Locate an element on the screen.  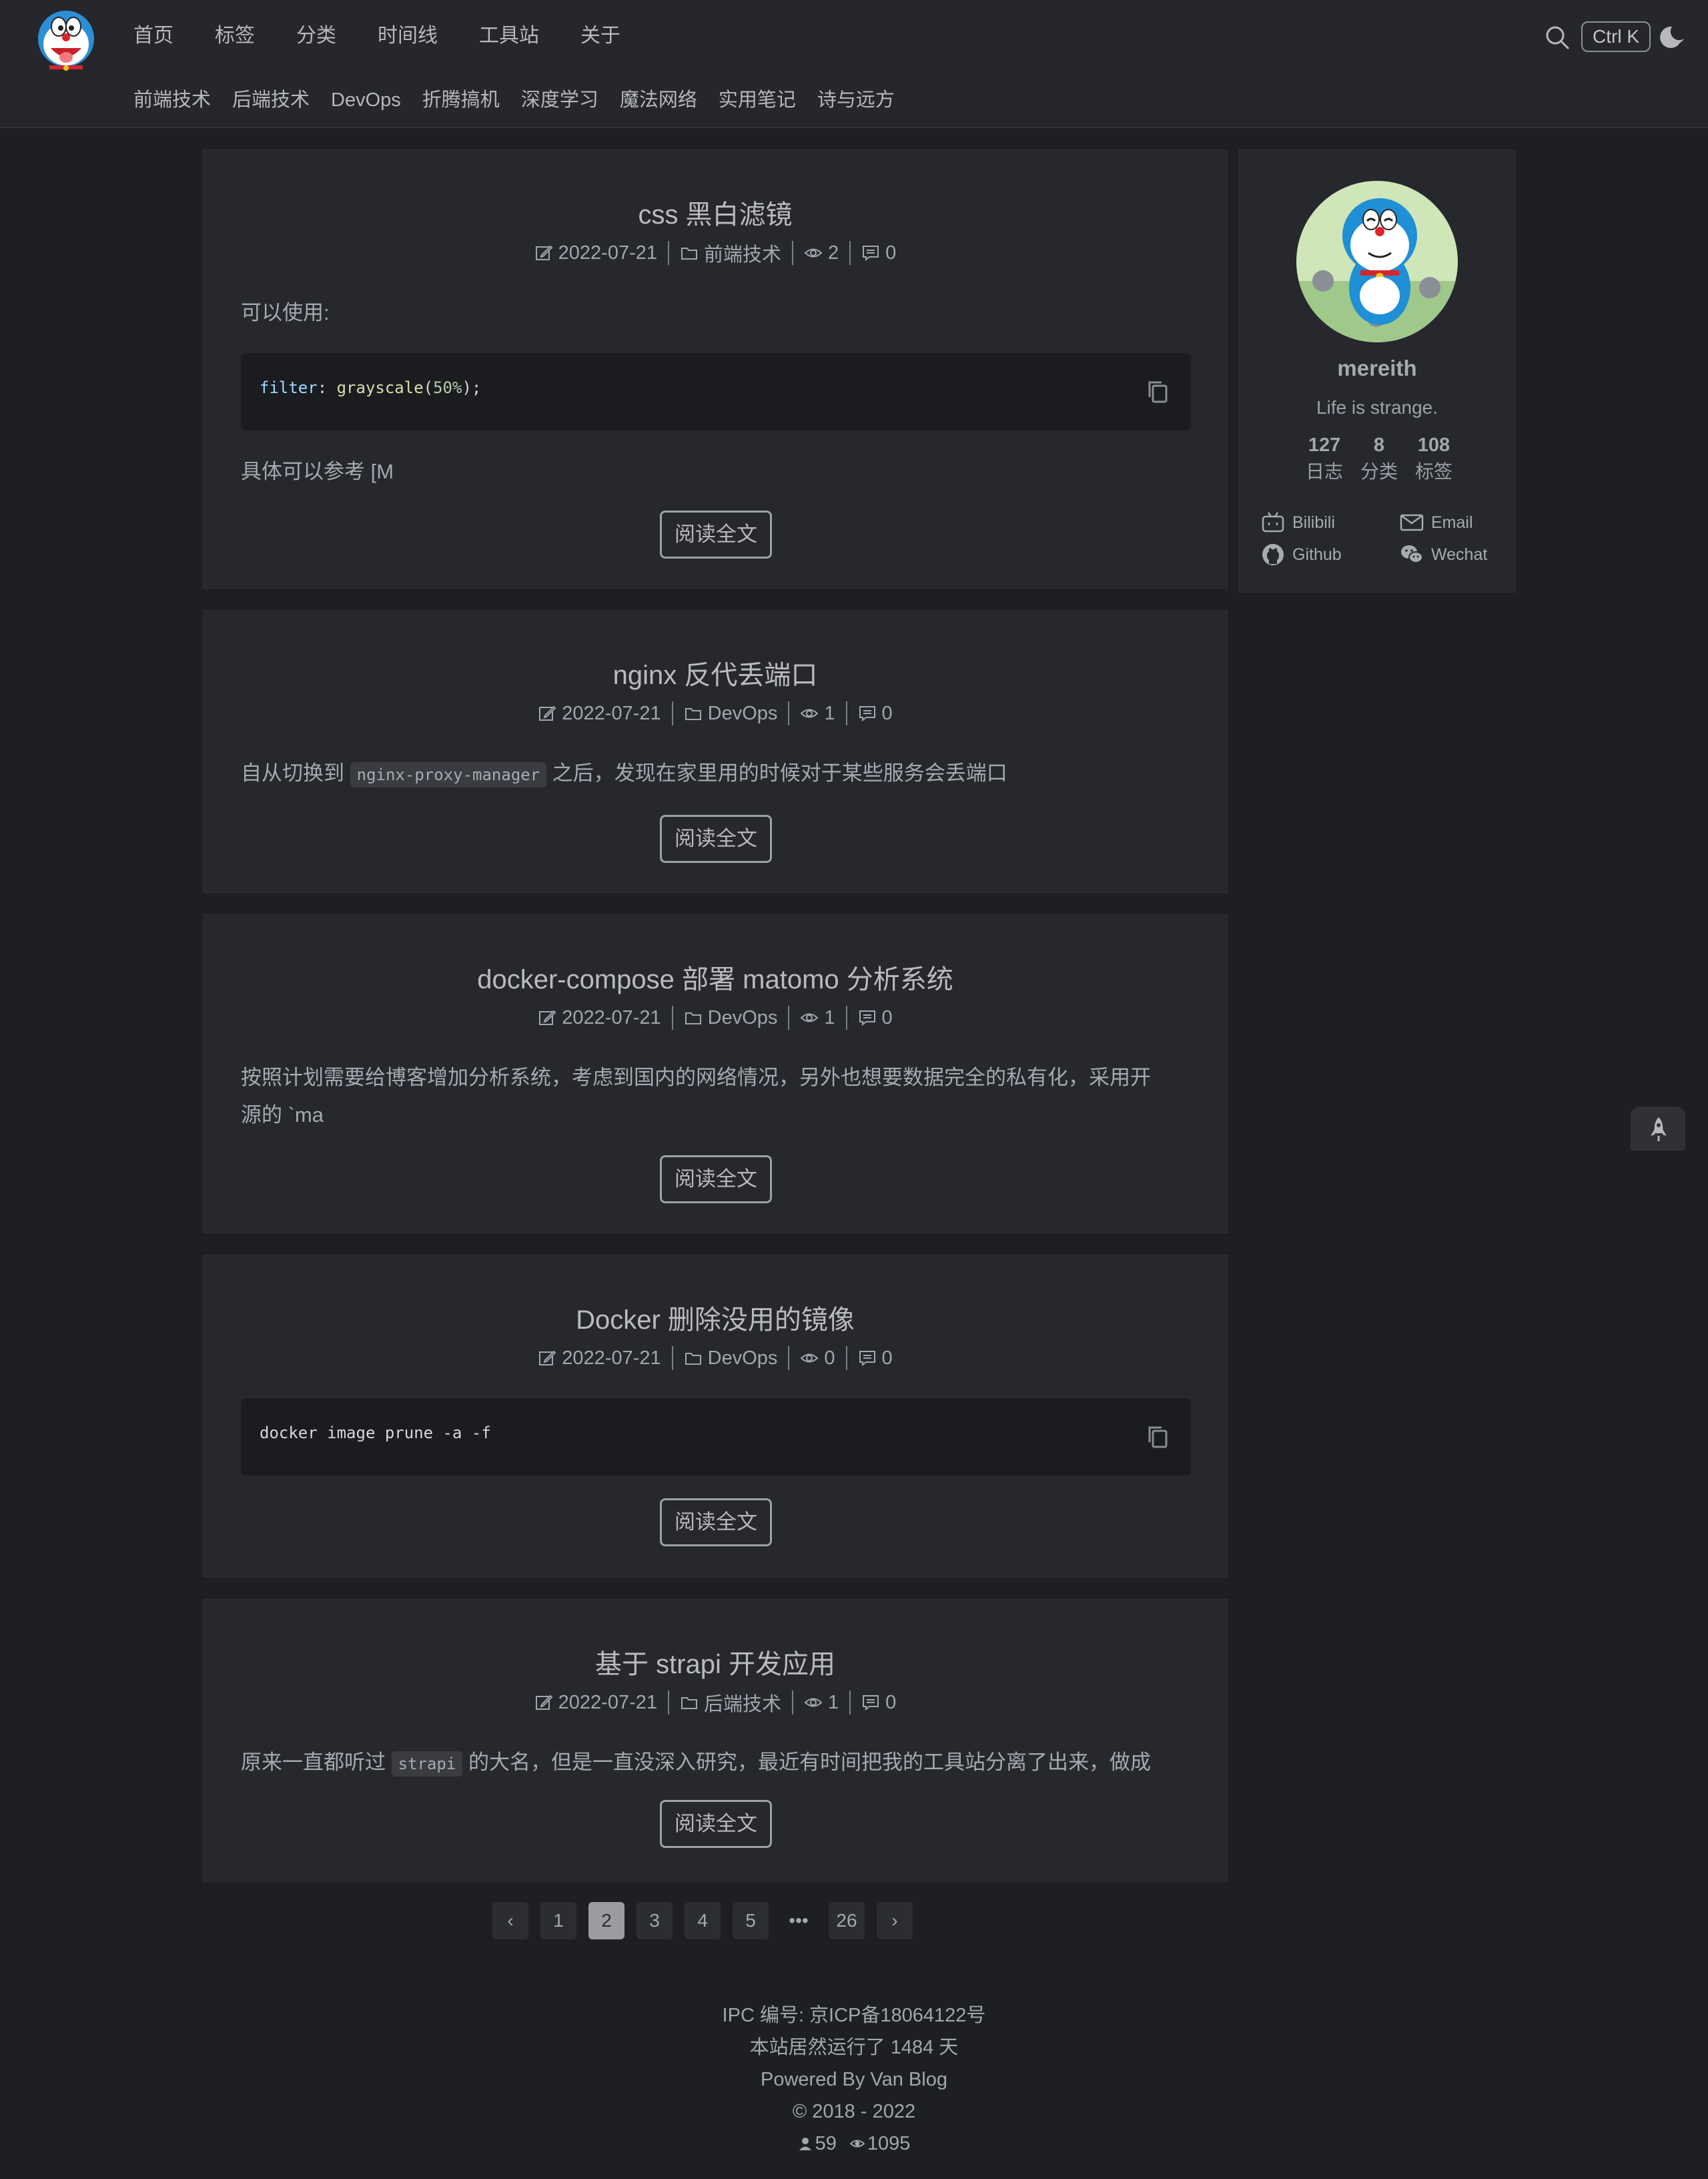
post-excerpt-continued: 具体可以参考 [M is located at coordinates (318, 471).